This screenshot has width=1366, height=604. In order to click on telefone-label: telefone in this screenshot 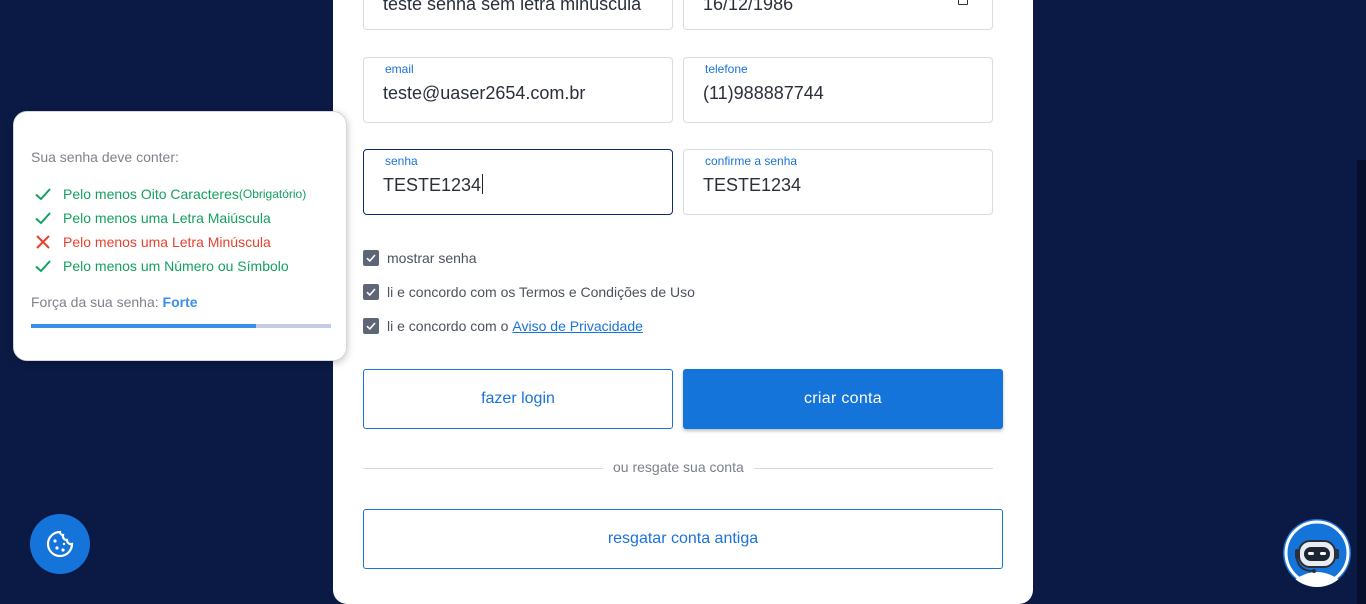, I will do `click(726, 69)`.